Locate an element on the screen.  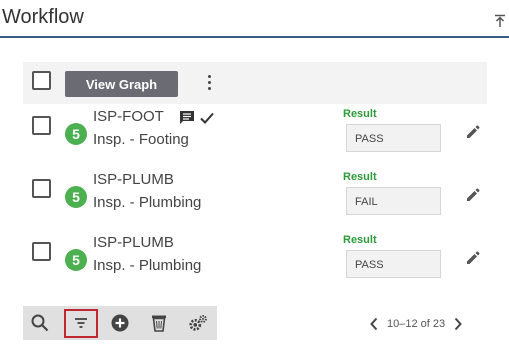
chevron-left-icon is located at coordinates (374, 324).